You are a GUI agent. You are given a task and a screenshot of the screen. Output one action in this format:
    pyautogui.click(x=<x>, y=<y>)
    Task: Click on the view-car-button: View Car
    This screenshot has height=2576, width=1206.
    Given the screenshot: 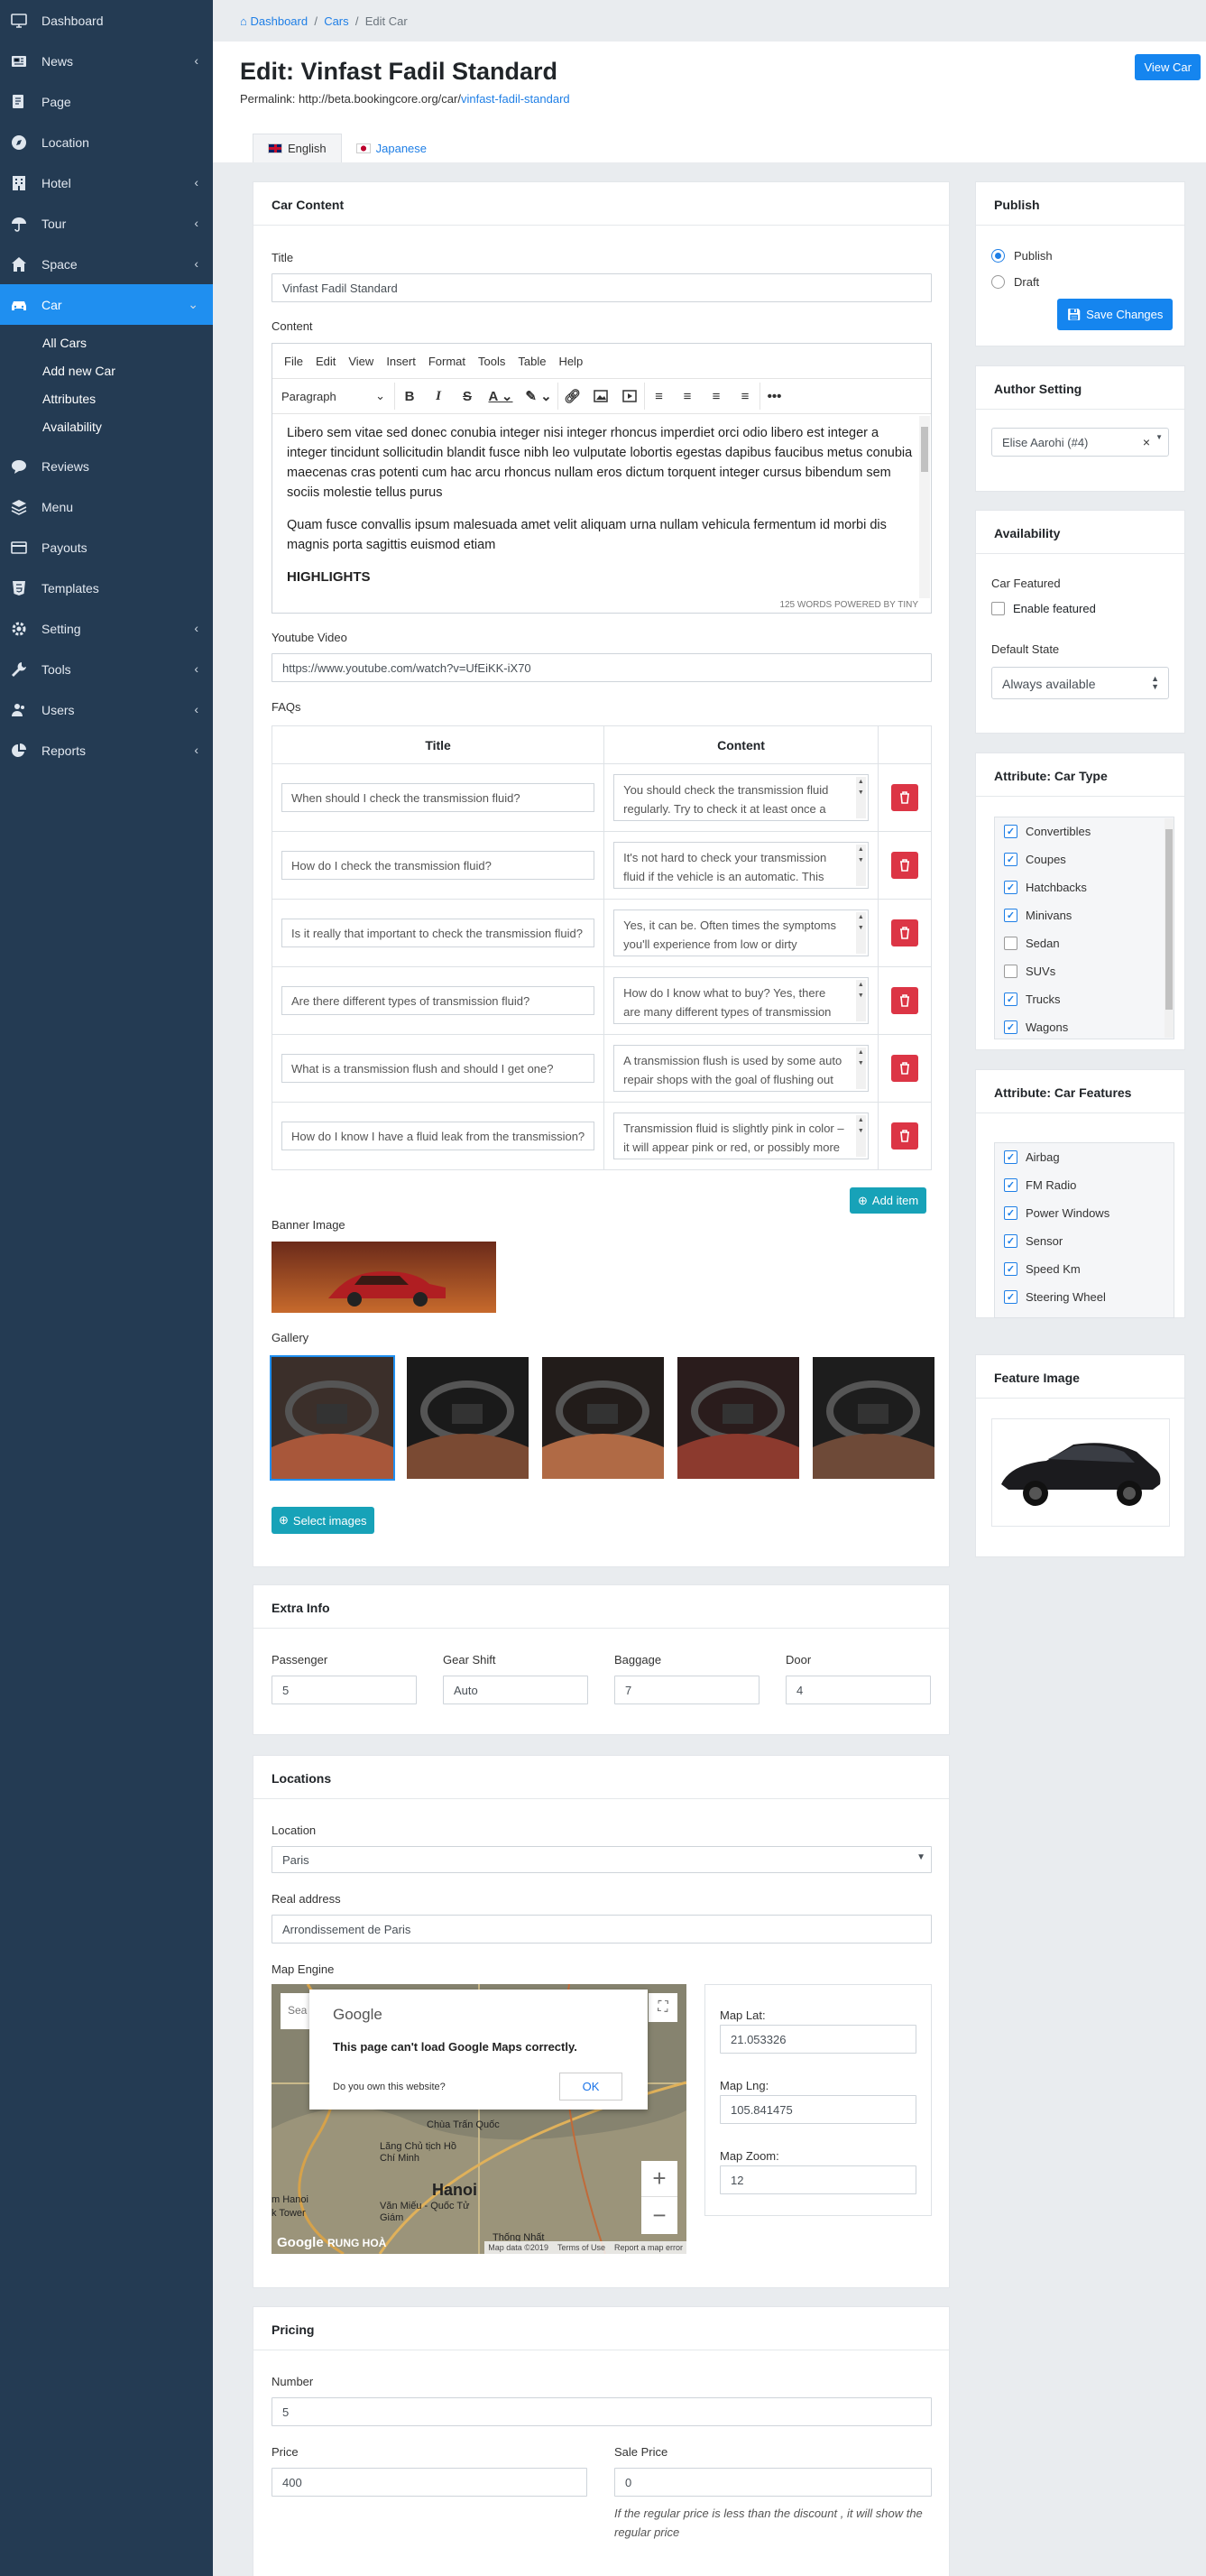 What is the action you would take?
    pyautogui.click(x=1168, y=67)
    